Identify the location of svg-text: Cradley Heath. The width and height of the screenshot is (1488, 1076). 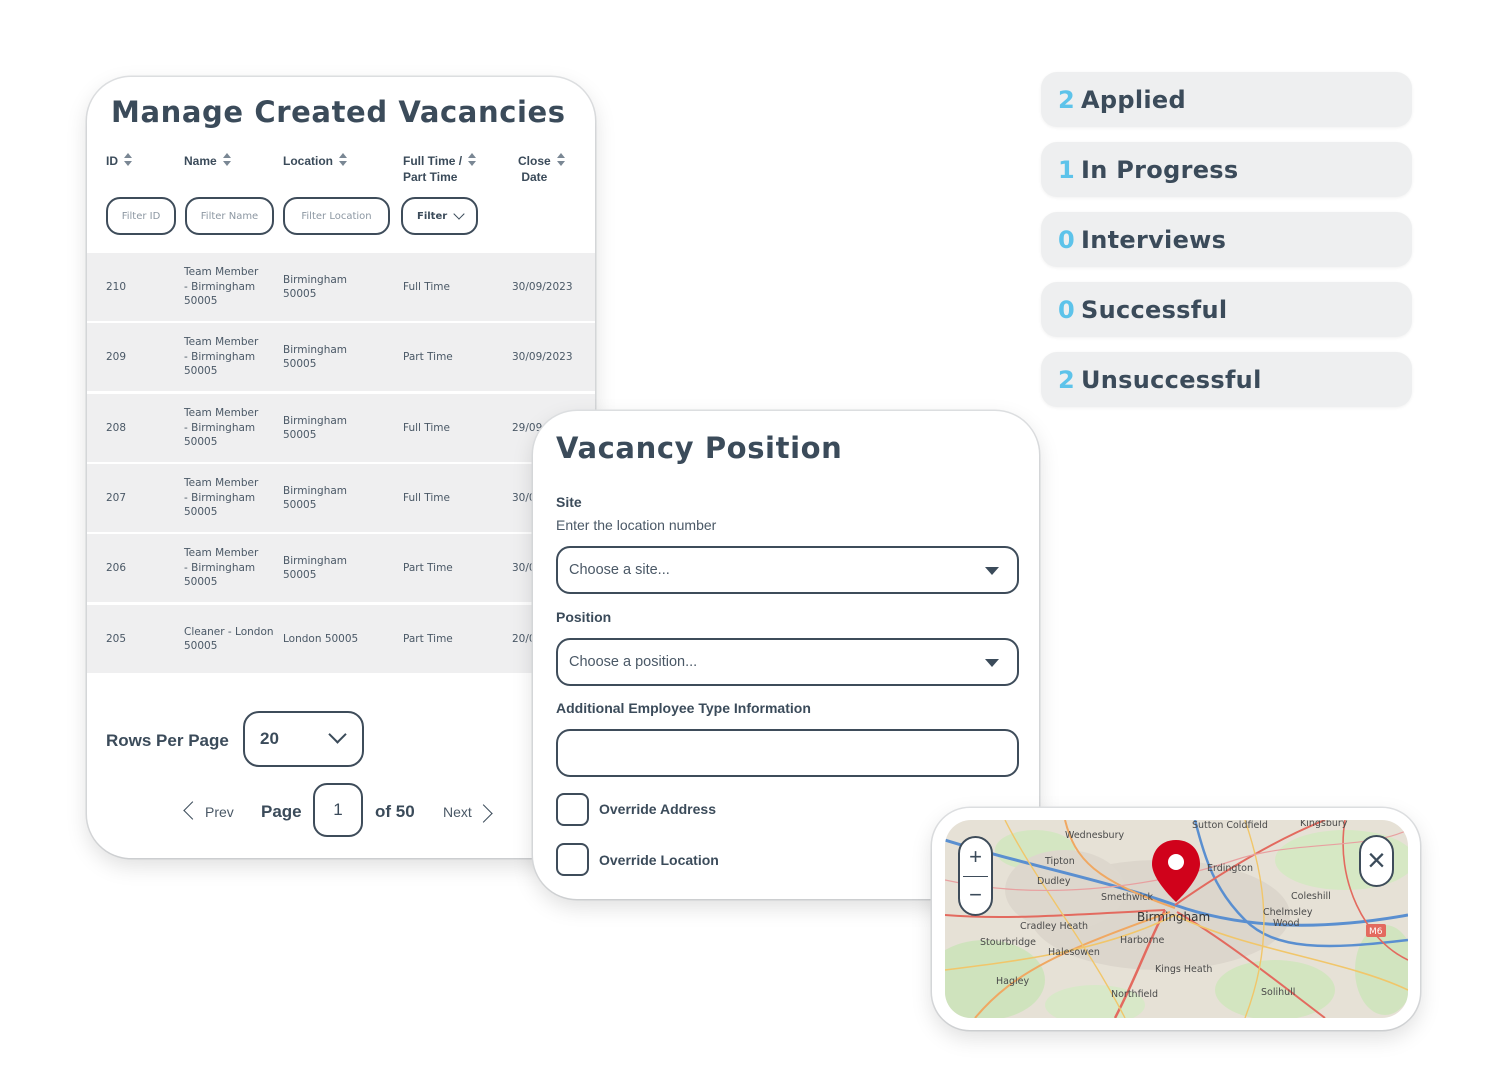
(1054, 926).